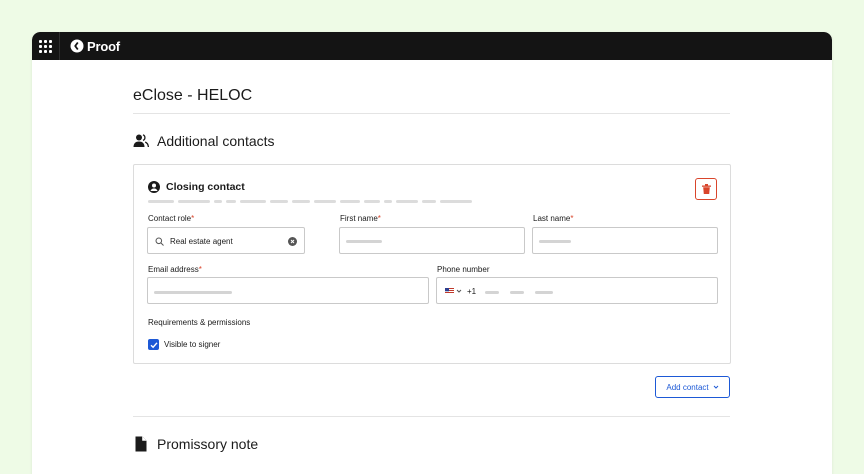 This screenshot has width=864, height=474. What do you see at coordinates (449, 291) in the screenshot?
I see `us-flag-icon` at bounding box center [449, 291].